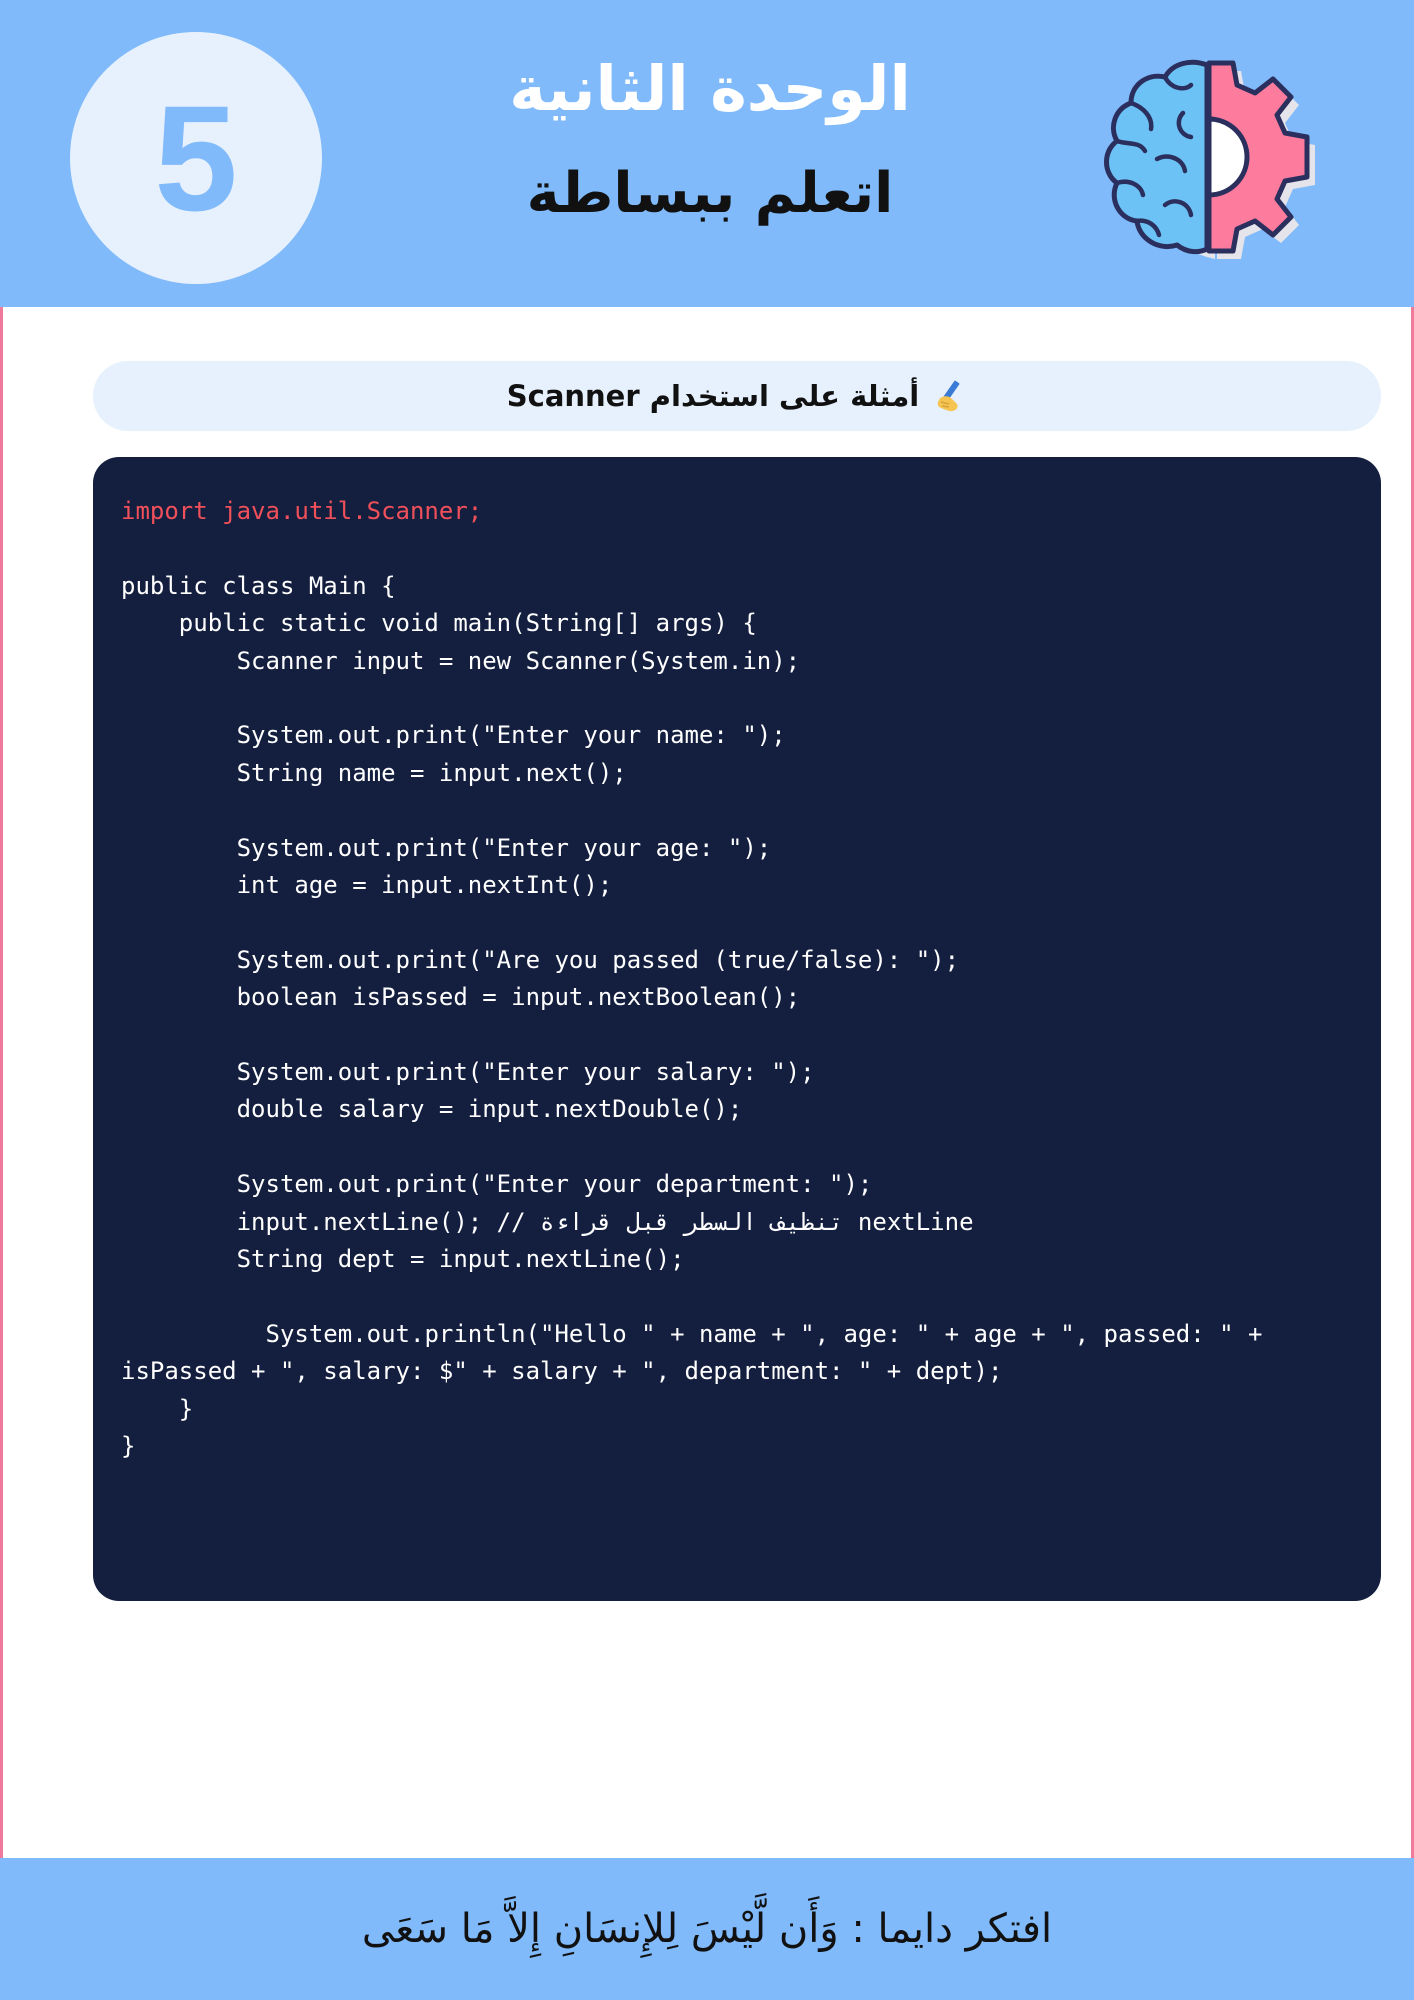 Image resolution: width=1414 pixels, height=2000 pixels. Describe the element at coordinates (302, 511) in the screenshot. I see `code-line: import java.util.Scanner;` at that location.